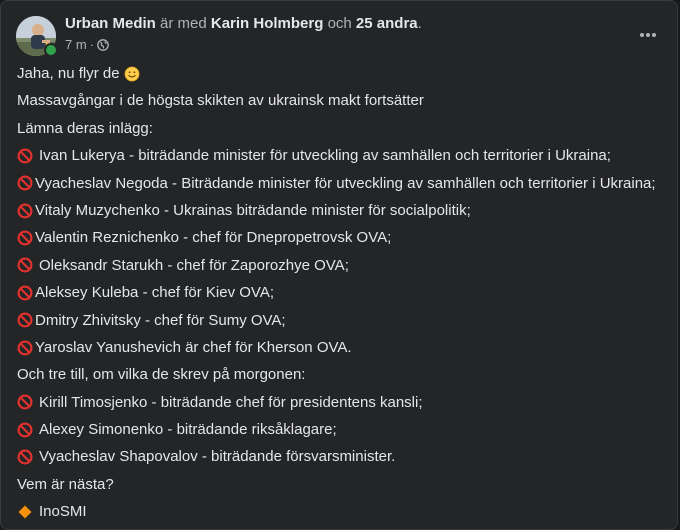 The height and width of the screenshot is (530, 680). I want to click on more-options-button, so click(648, 35).